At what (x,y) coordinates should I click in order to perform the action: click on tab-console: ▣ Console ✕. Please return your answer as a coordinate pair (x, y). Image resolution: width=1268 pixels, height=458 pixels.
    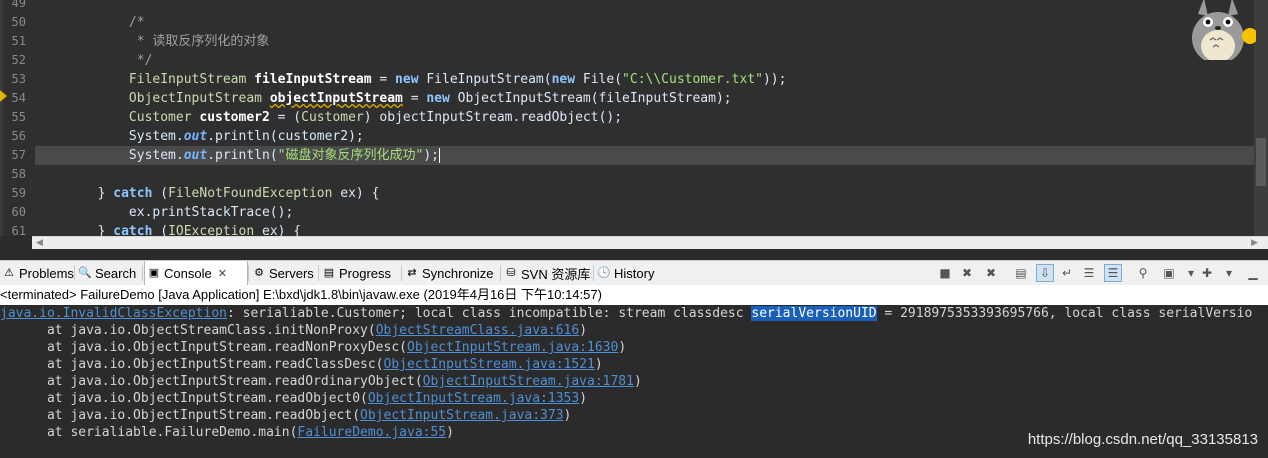
    Looking at the image, I should click on (196, 273).